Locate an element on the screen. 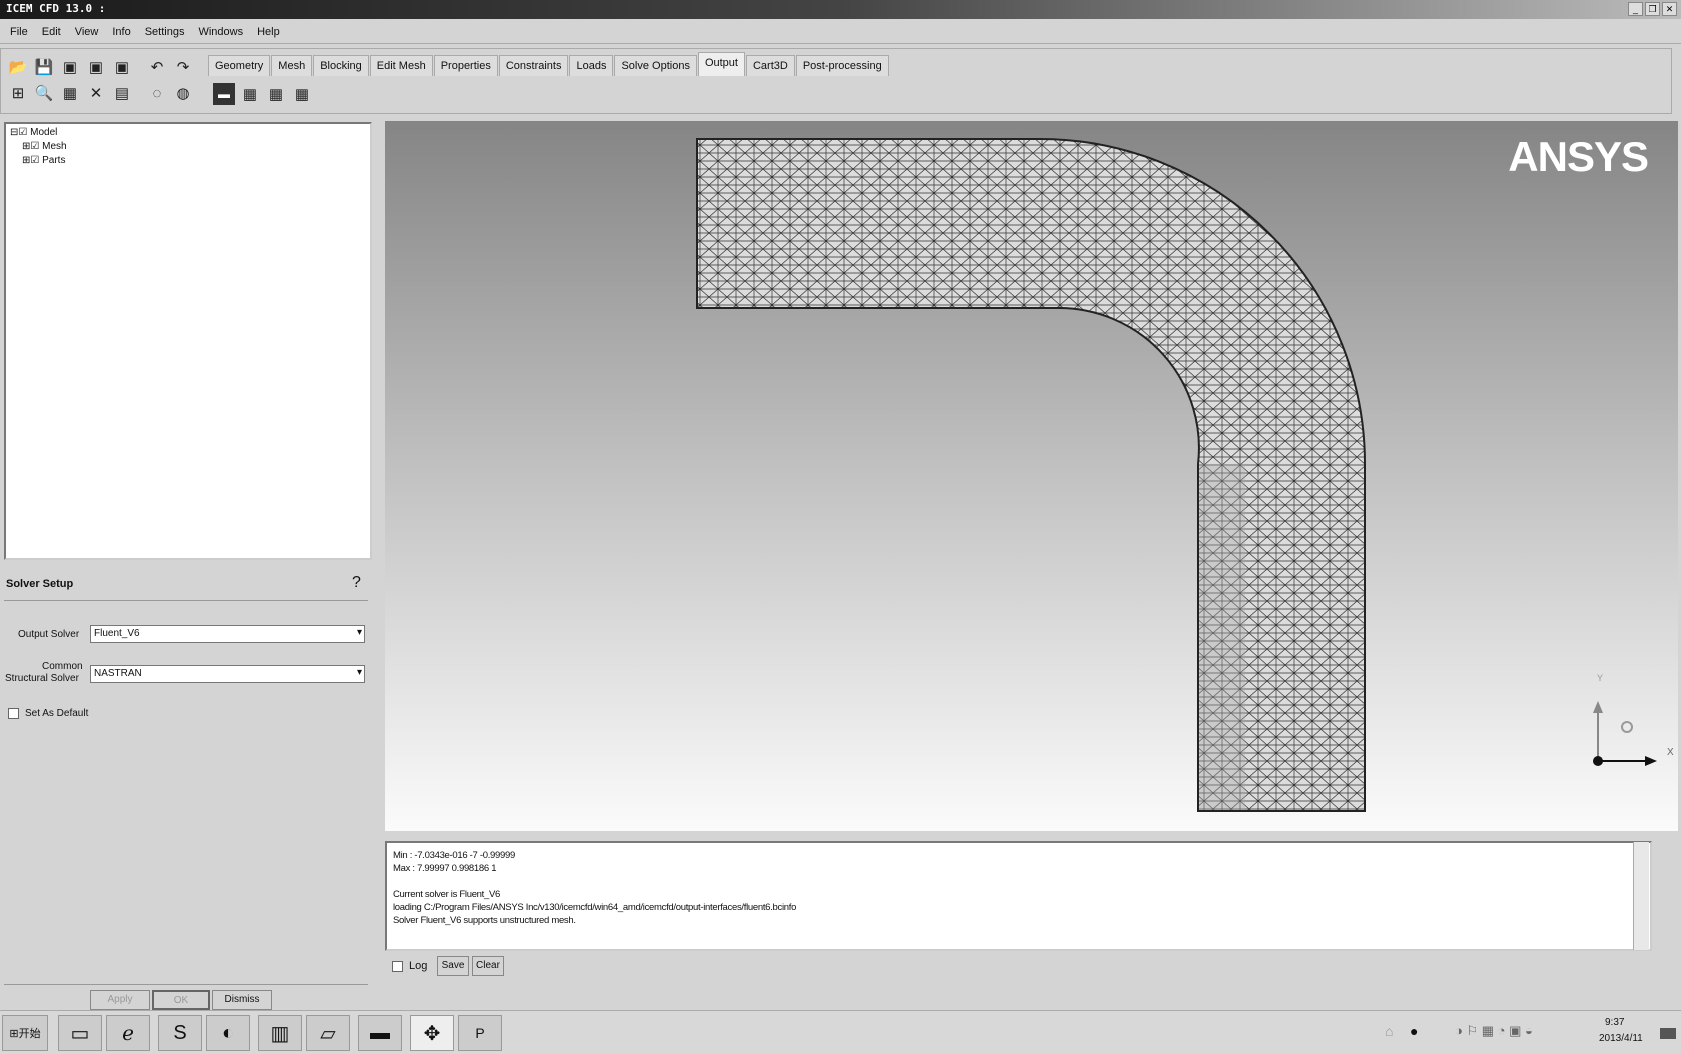 The width and height of the screenshot is (1681, 1054). clock-time: 9:37 is located at coordinates (1615, 1022).